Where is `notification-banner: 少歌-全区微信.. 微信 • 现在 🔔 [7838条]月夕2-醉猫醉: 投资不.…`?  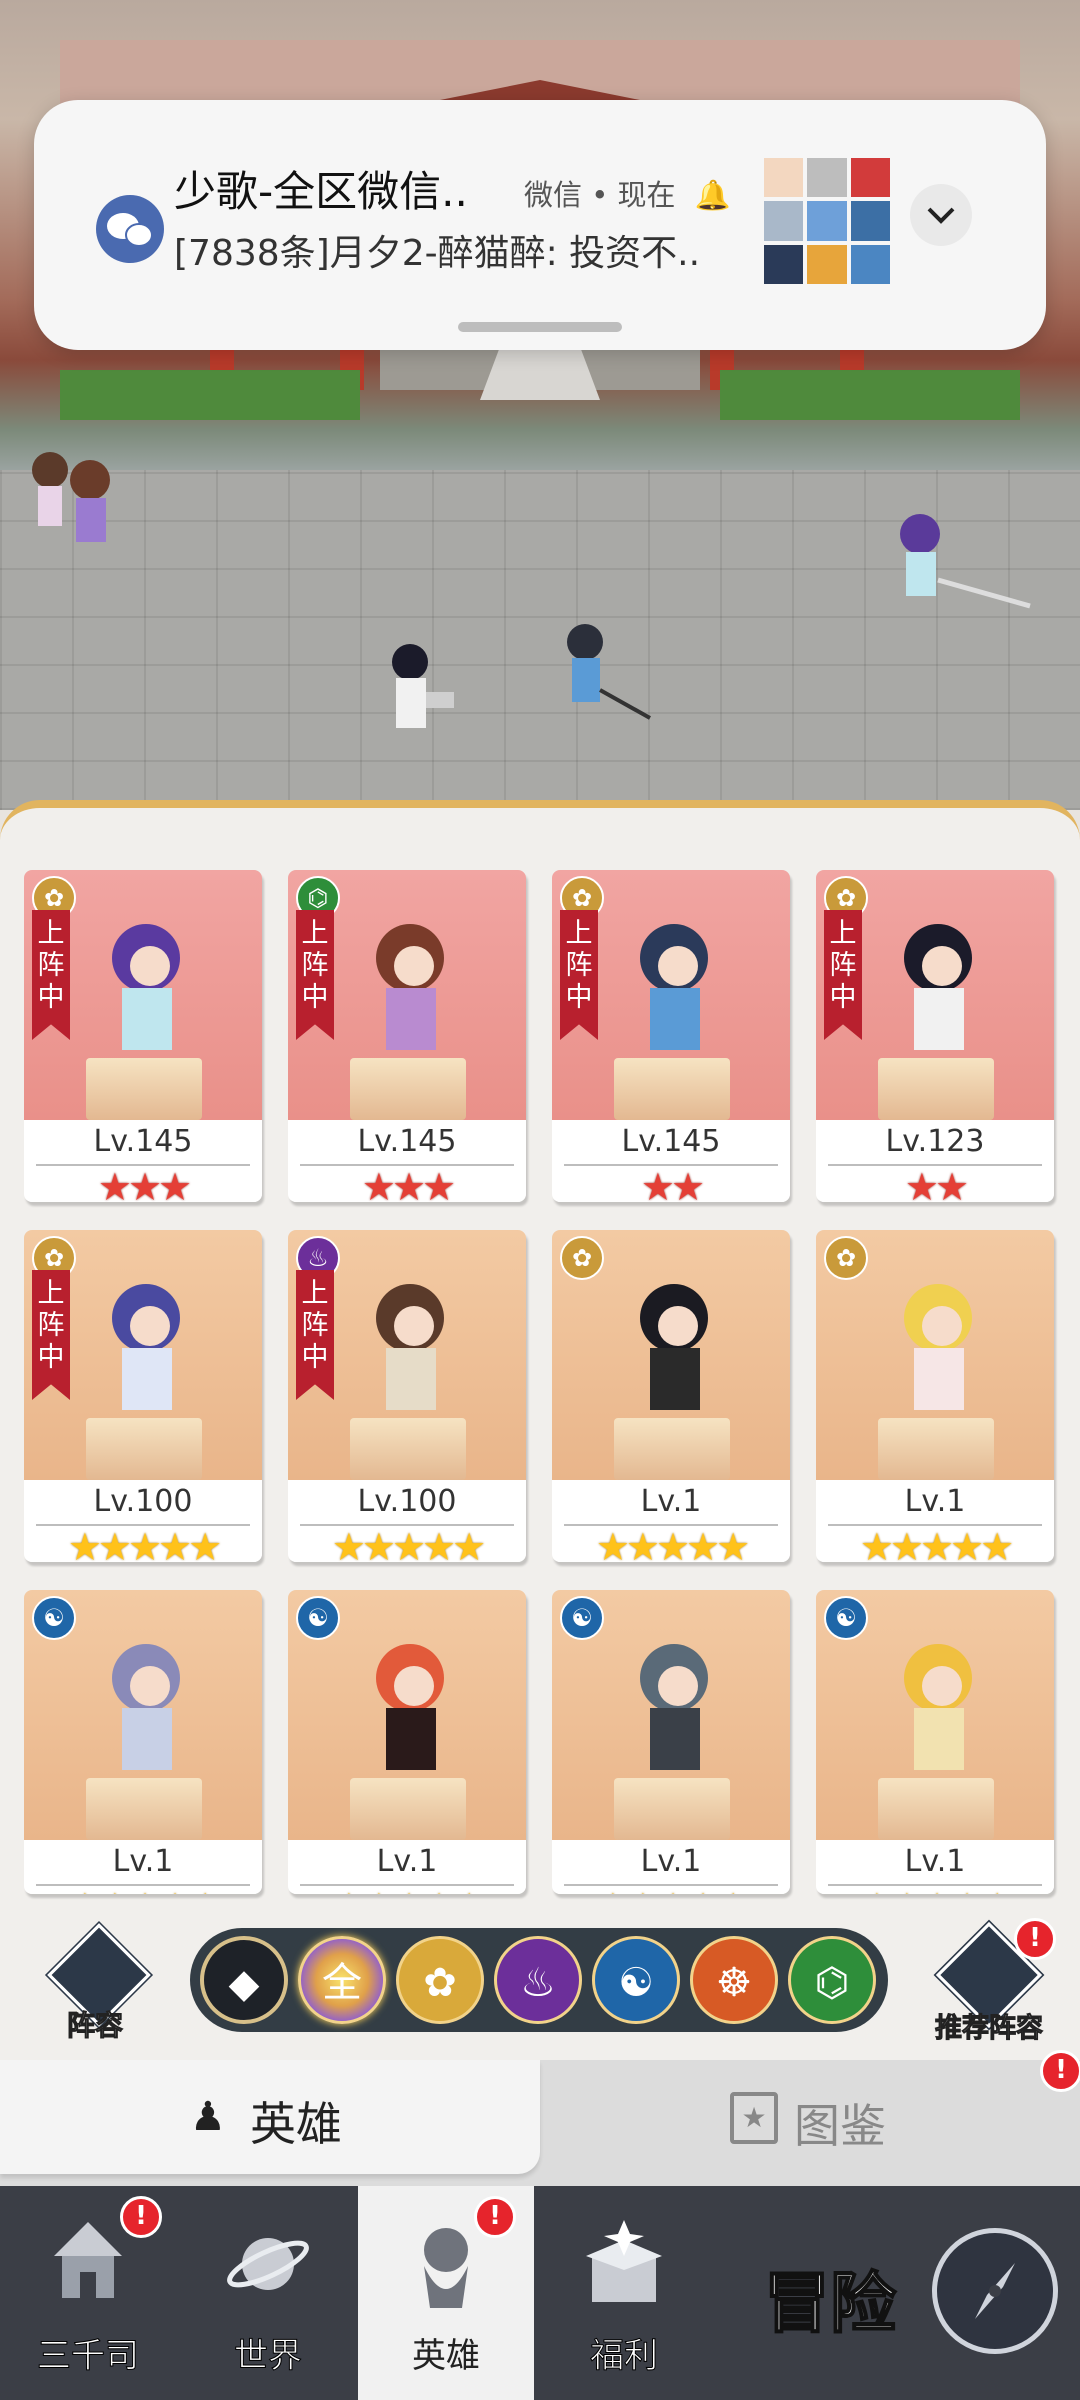
notification-banner: 少歌-全区微信.. 微信 • 现在 🔔 [7838条]月夕2-醉猫醉: 投资不.… is located at coordinates (540, 225).